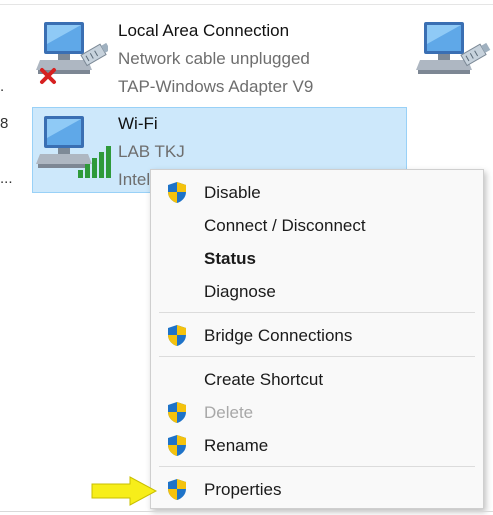 The image size is (493, 515). I want to click on menu-item-create-shortcut: Create Shortcut, so click(317, 379).